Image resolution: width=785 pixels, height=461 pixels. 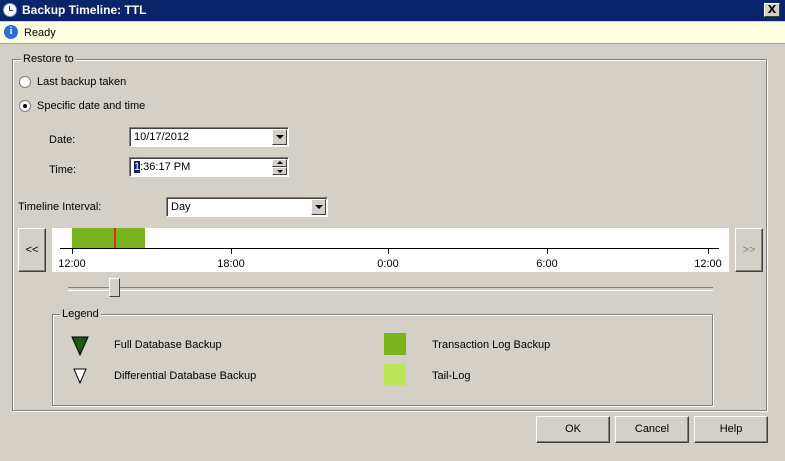 I want to click on info-icon: i, so click(x=11, y=32).